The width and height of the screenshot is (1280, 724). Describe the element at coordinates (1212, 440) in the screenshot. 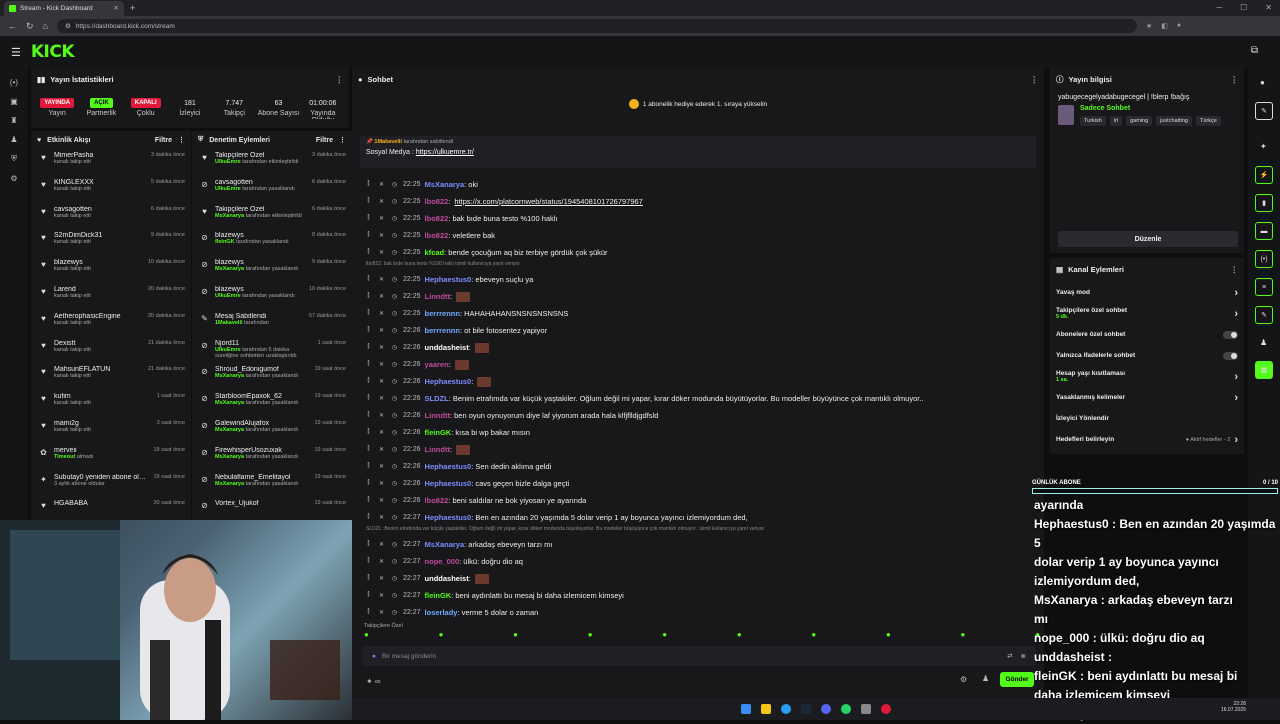

I see `action-control: ● Aktif hedefler - 2 ›` at that location.